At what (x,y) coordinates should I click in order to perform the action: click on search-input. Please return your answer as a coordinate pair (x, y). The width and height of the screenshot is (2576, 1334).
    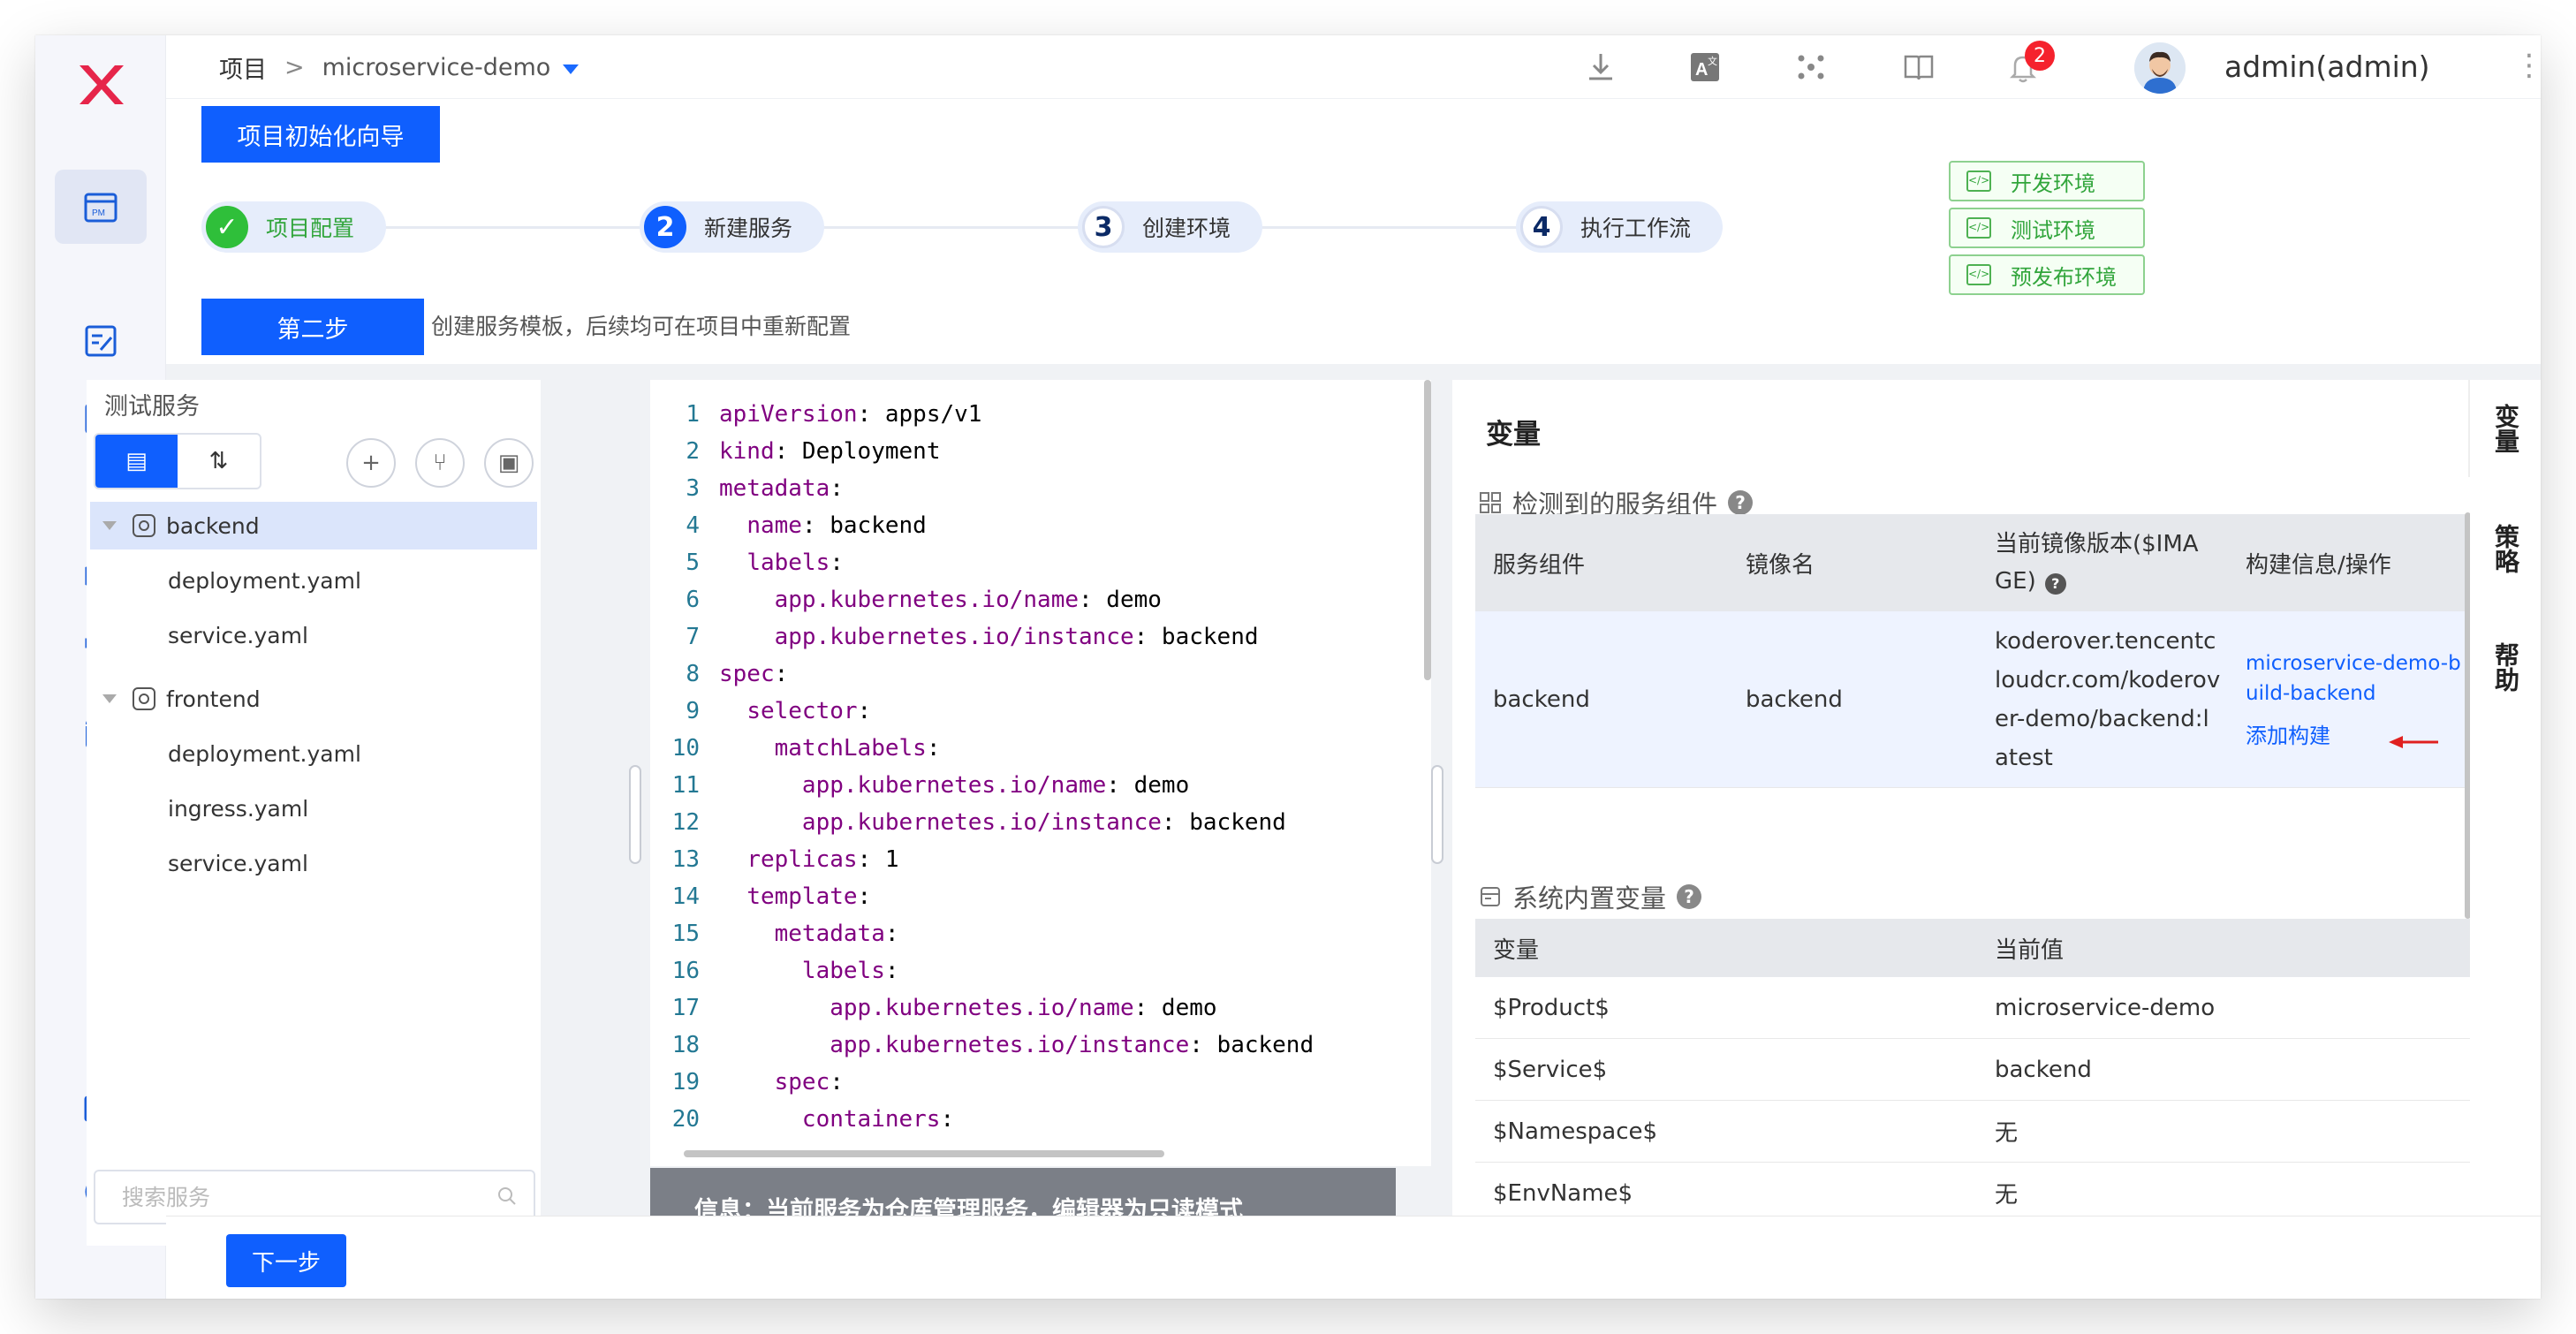
    Looking at the image, I should click on (298, 1197).